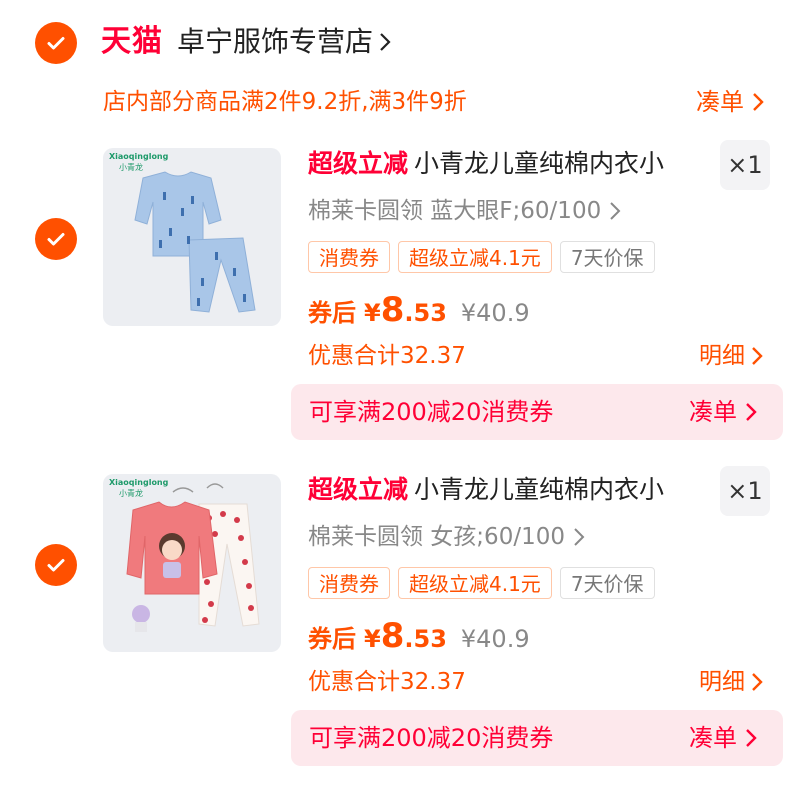 This screenshot has height=786, width=800. What do you see at coordinates (436, 537) in the screenshot?
I see `sku-text: 棉莱卡圆领 女孩;60/100` at bounding box center [436, 537].